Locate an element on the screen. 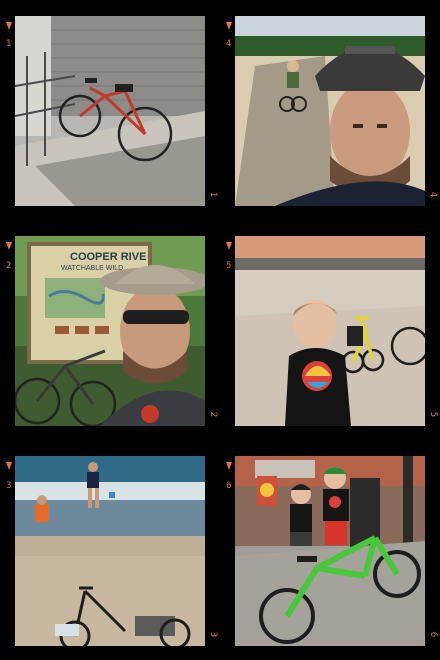  photo-frame-trail-sign: COOPER RIVE WATCHABLE WILD is located at coordinates (110, 331).